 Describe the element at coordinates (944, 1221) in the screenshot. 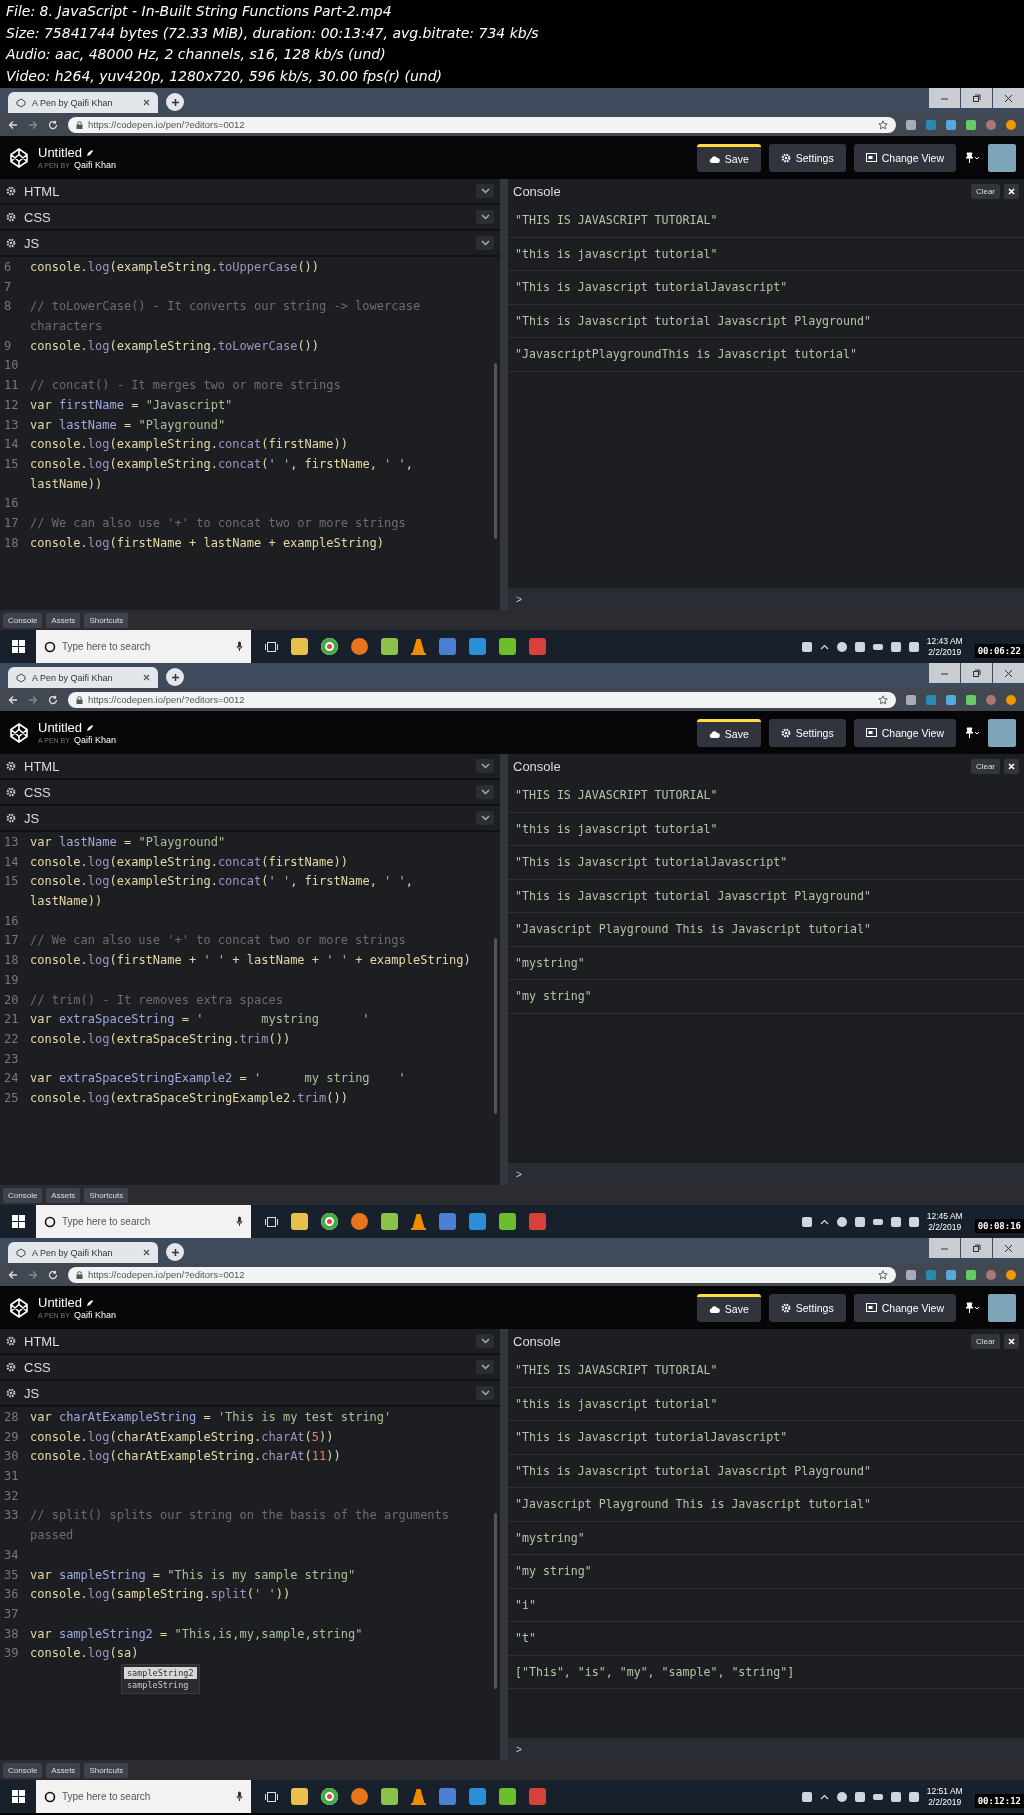

I see `taskbar-clock: 12:45 AM 2/2/2019` at that location.